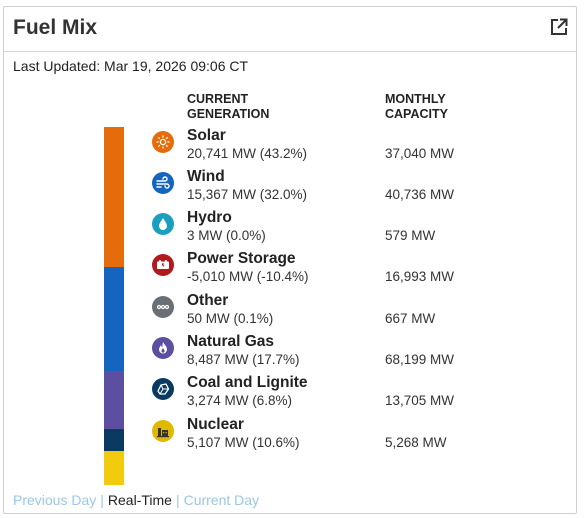 The width and height of the screenshot is (584, 518). What do you see at coordinates (208, 300) in the screenshot?
I see `fuel-name: Other` at bounding box center [208, 300].